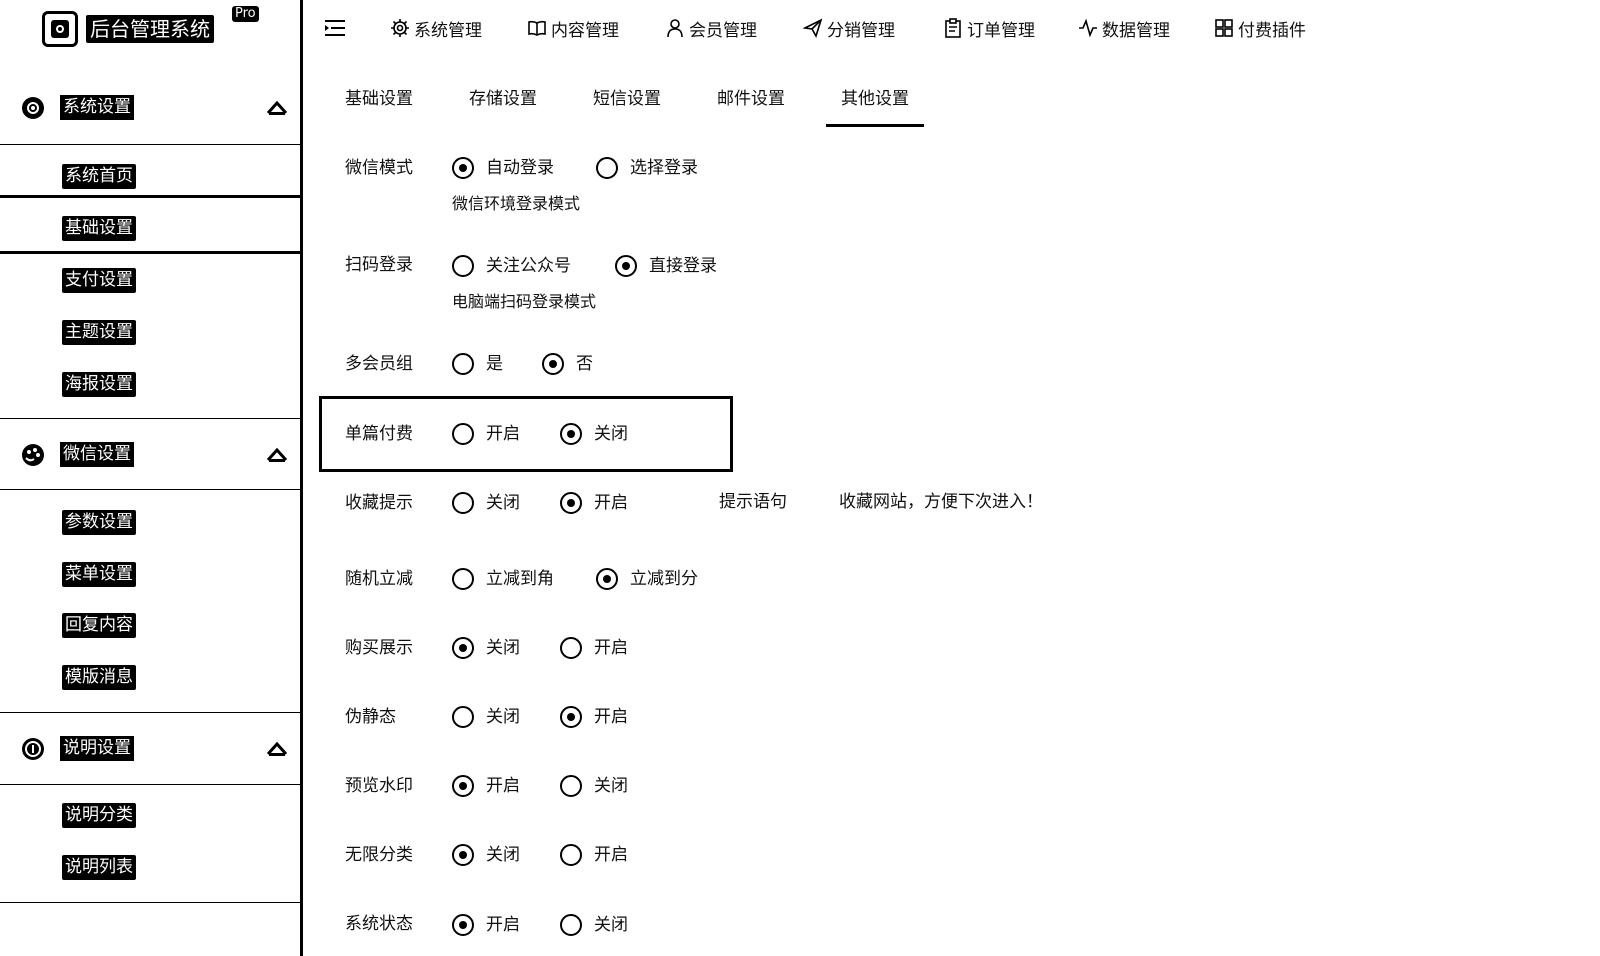  What do you see at coordinates (99, 815) in the screenshot?
I see `sidebar-item-instruction-category: 说明分类` at bounding box center [99, 815].